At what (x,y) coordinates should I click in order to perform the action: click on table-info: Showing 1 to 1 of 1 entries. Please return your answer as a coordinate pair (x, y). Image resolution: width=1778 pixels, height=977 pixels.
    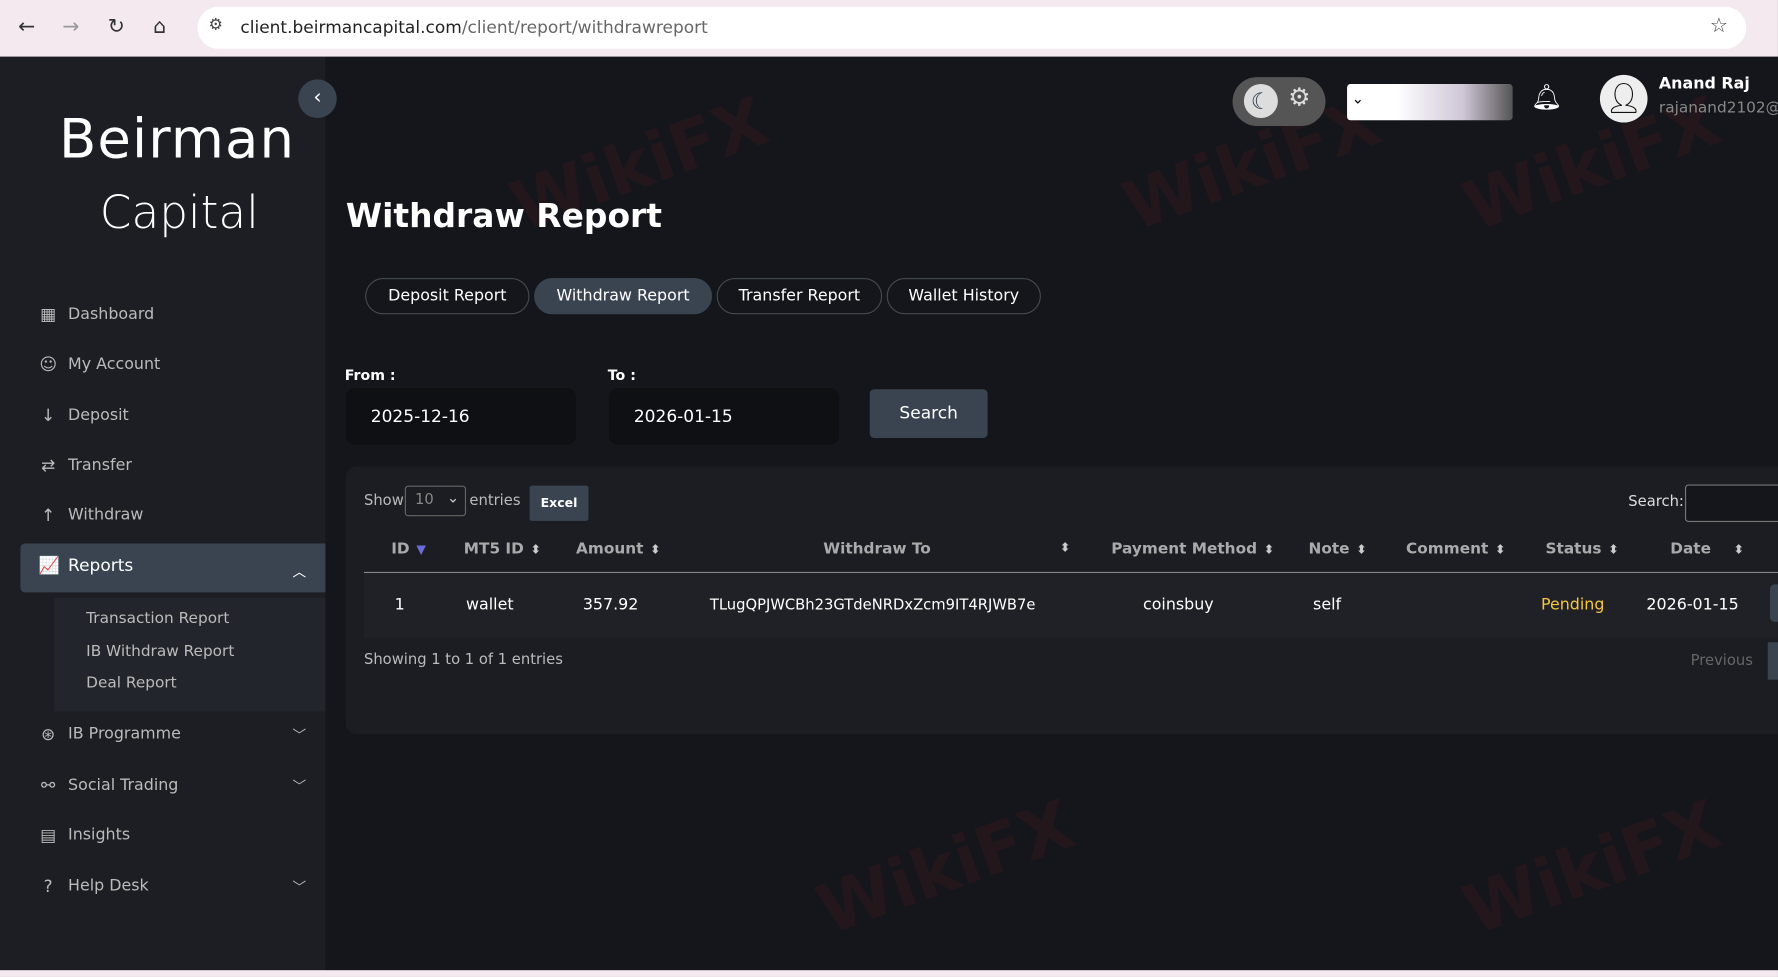
    Looking at the image, I should click on (463, 660).